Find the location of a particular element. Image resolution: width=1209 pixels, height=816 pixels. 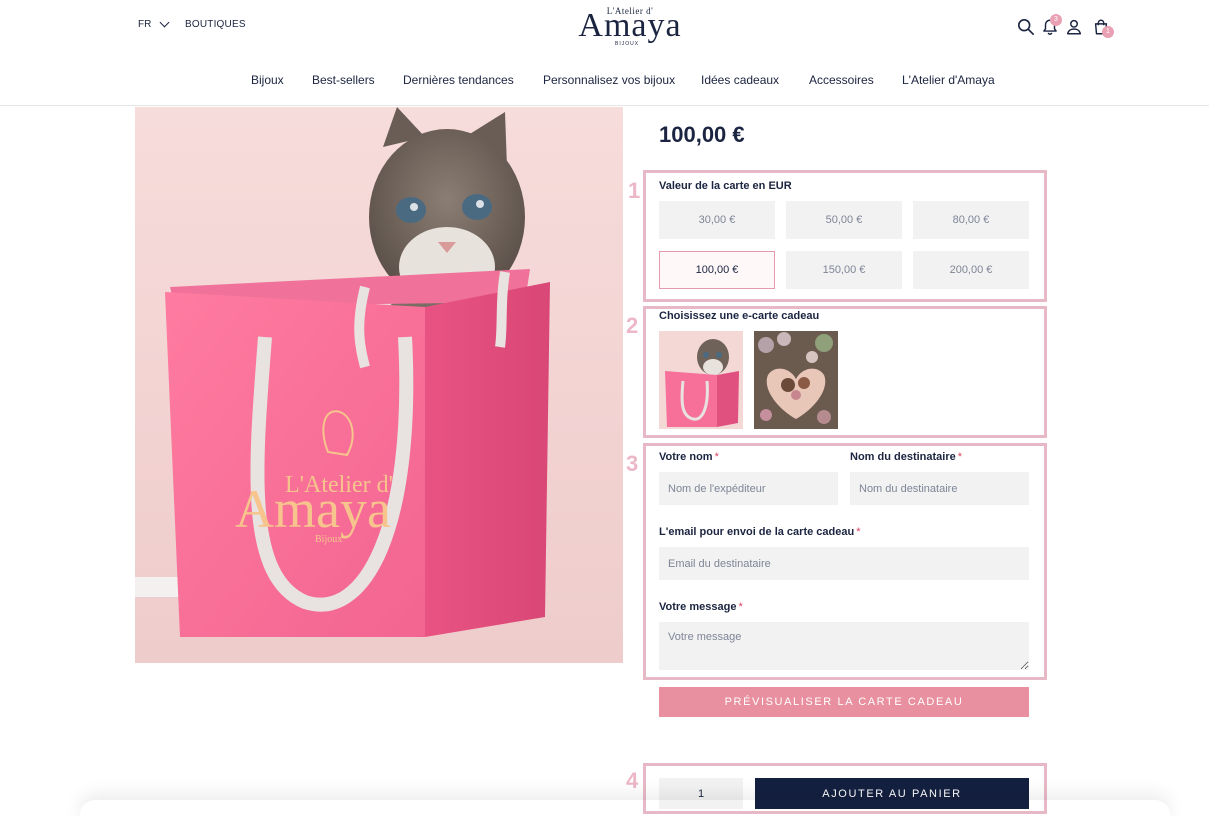

amount-option-50: 50,00 € is located at coordinates (844, 220).